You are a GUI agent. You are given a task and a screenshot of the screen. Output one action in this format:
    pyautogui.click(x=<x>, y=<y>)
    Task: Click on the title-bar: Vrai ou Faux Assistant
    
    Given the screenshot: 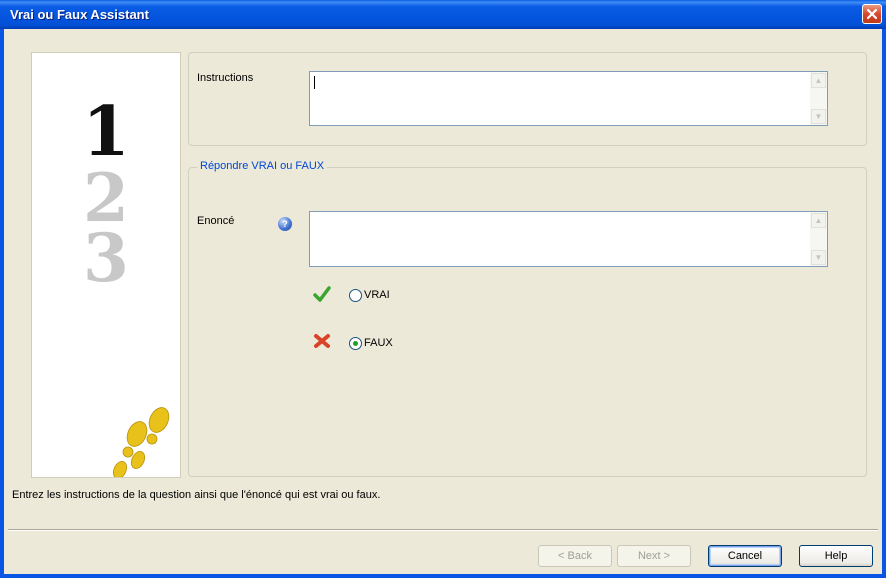 What is the action you would take?
    pyautogui.click(x=443, y=14)
    